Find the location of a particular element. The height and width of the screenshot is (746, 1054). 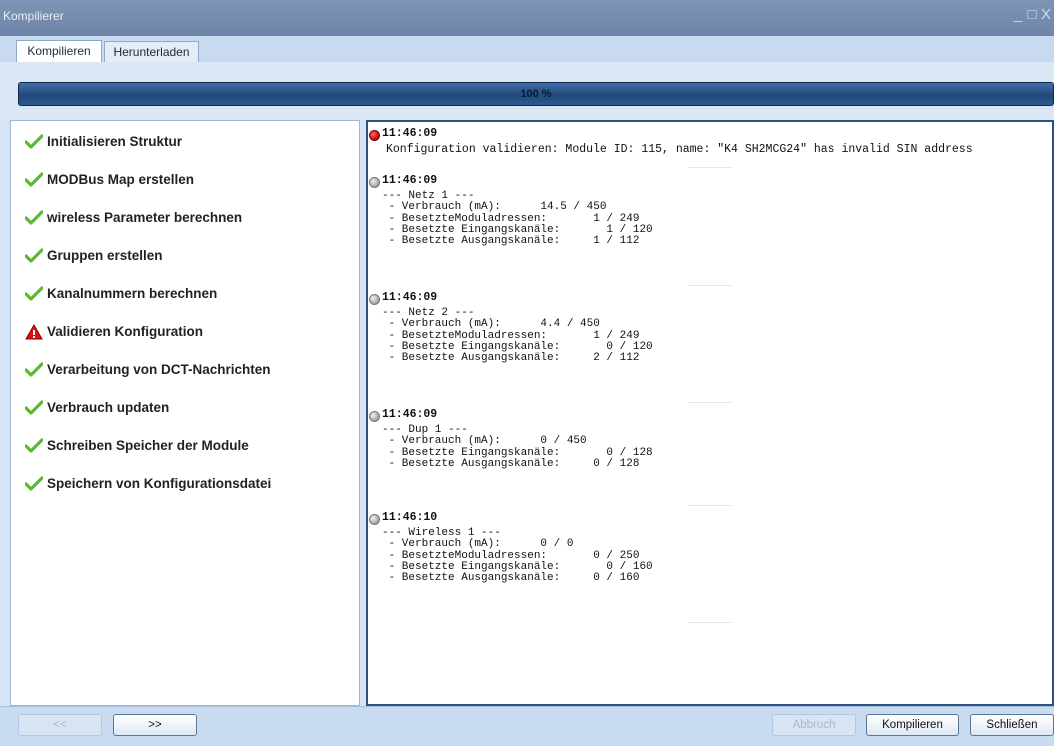

compile-button: Kompilieren is located at coordinates (912, 725).